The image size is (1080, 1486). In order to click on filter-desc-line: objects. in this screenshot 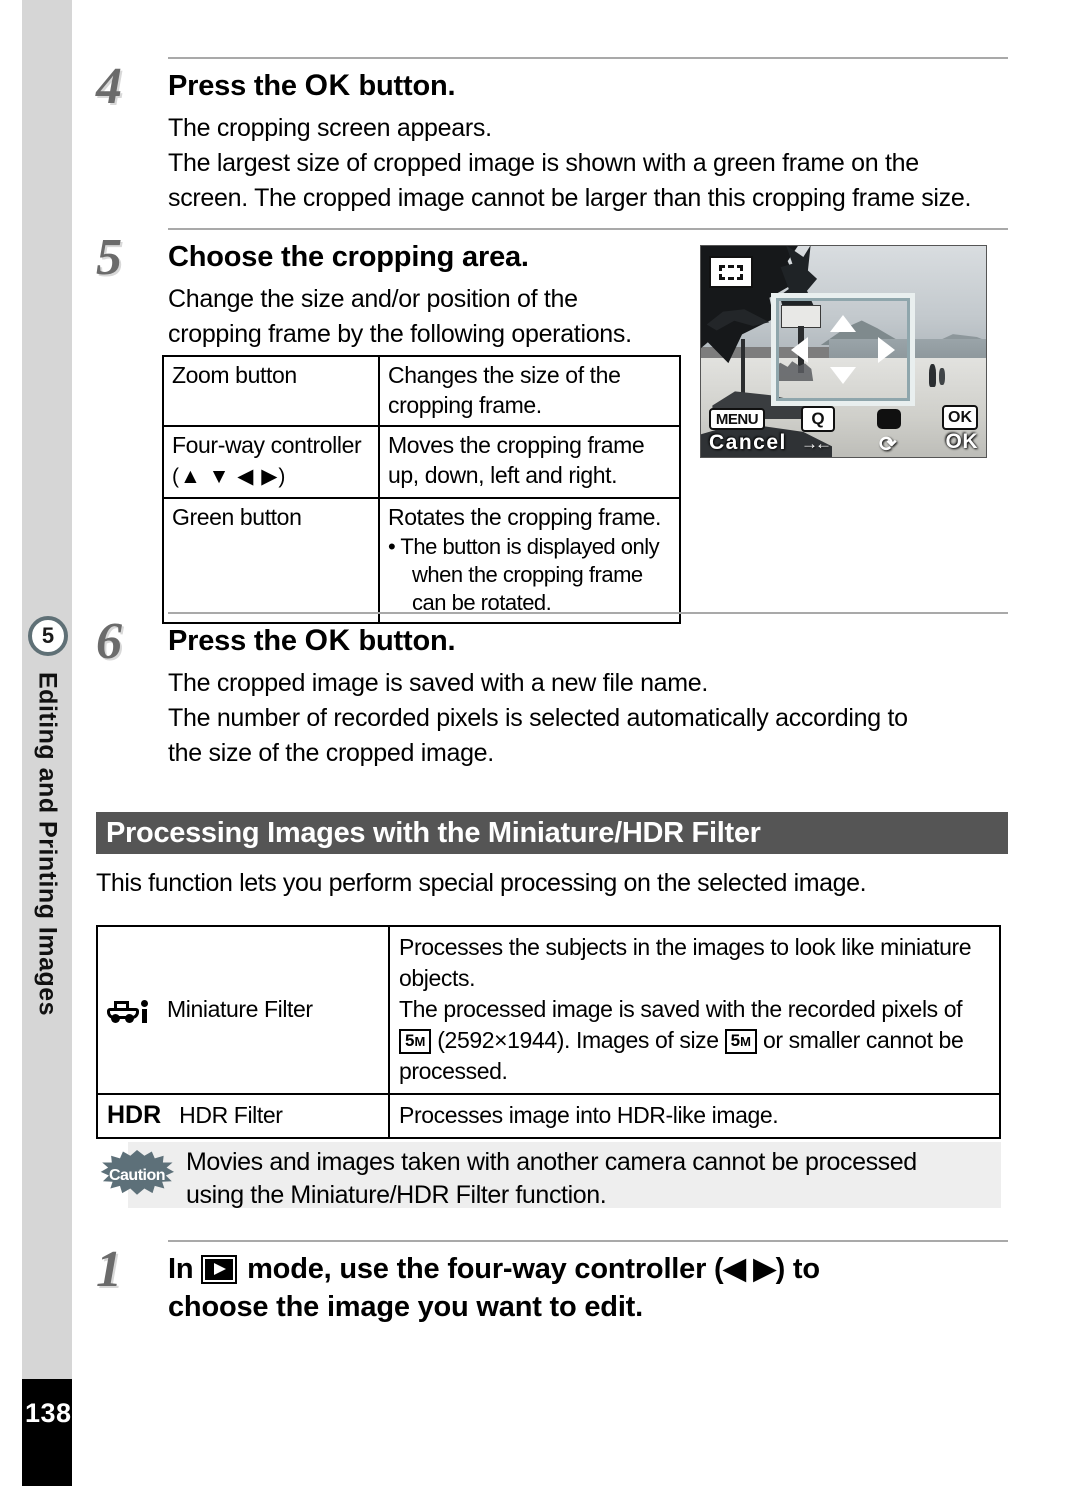, I will do `click(437, 978)`.